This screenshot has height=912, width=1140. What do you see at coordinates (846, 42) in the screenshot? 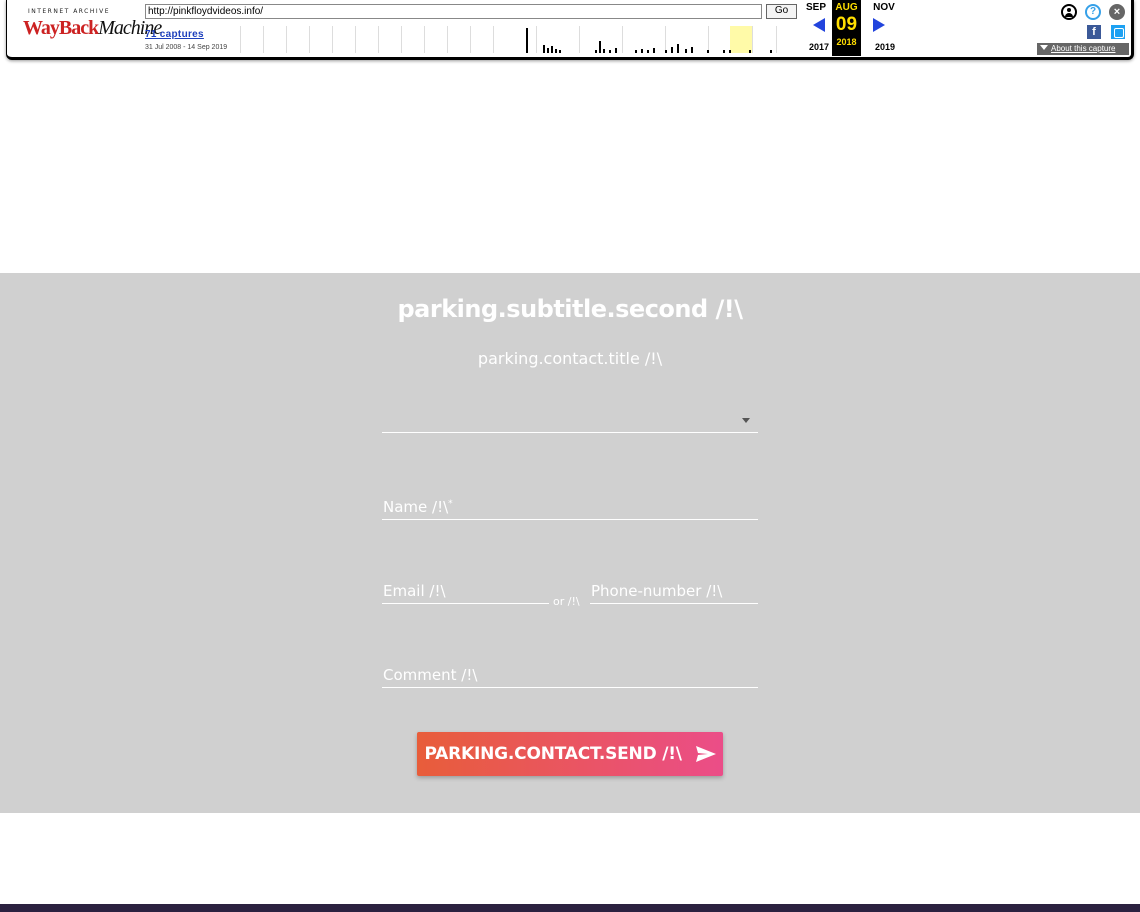
I see `current-year-label: 2018` at bounding box center [846, 42].